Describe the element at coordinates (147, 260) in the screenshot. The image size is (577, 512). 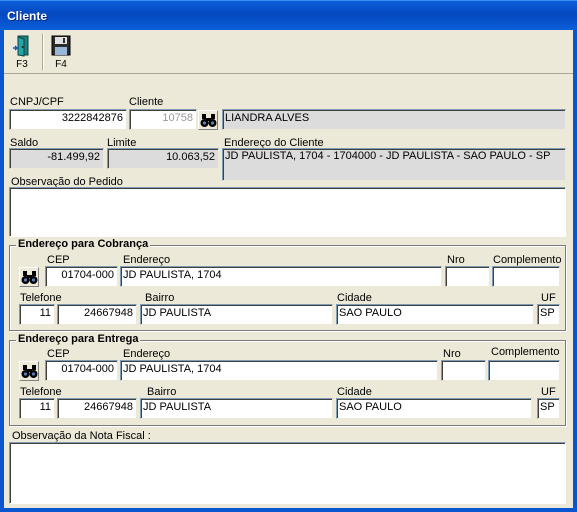
I see `cobranca-endereco-label: Endereço` at that location.